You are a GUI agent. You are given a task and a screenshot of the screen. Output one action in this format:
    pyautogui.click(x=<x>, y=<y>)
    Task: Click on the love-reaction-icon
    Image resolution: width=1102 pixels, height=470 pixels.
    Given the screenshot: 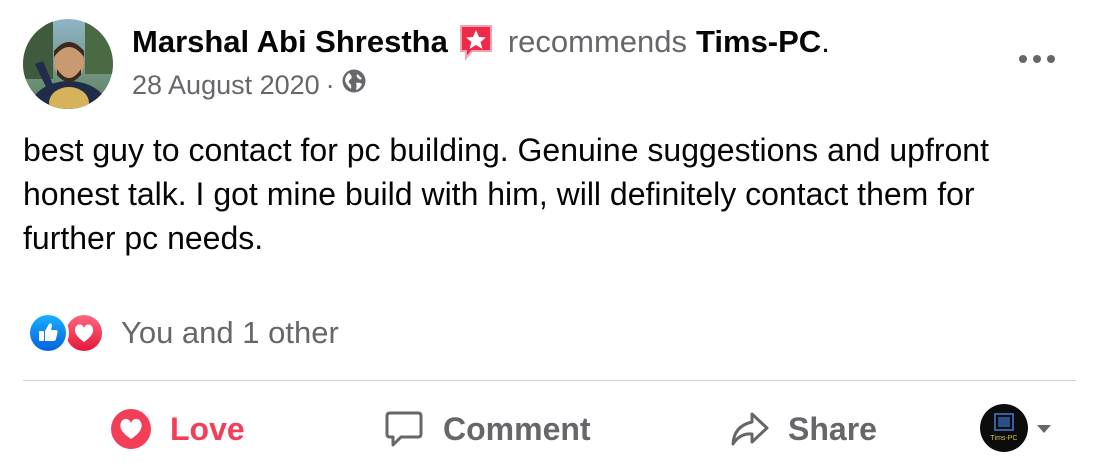 What is the action you would take?
    pyautogui.click(x=131, y=429)
    